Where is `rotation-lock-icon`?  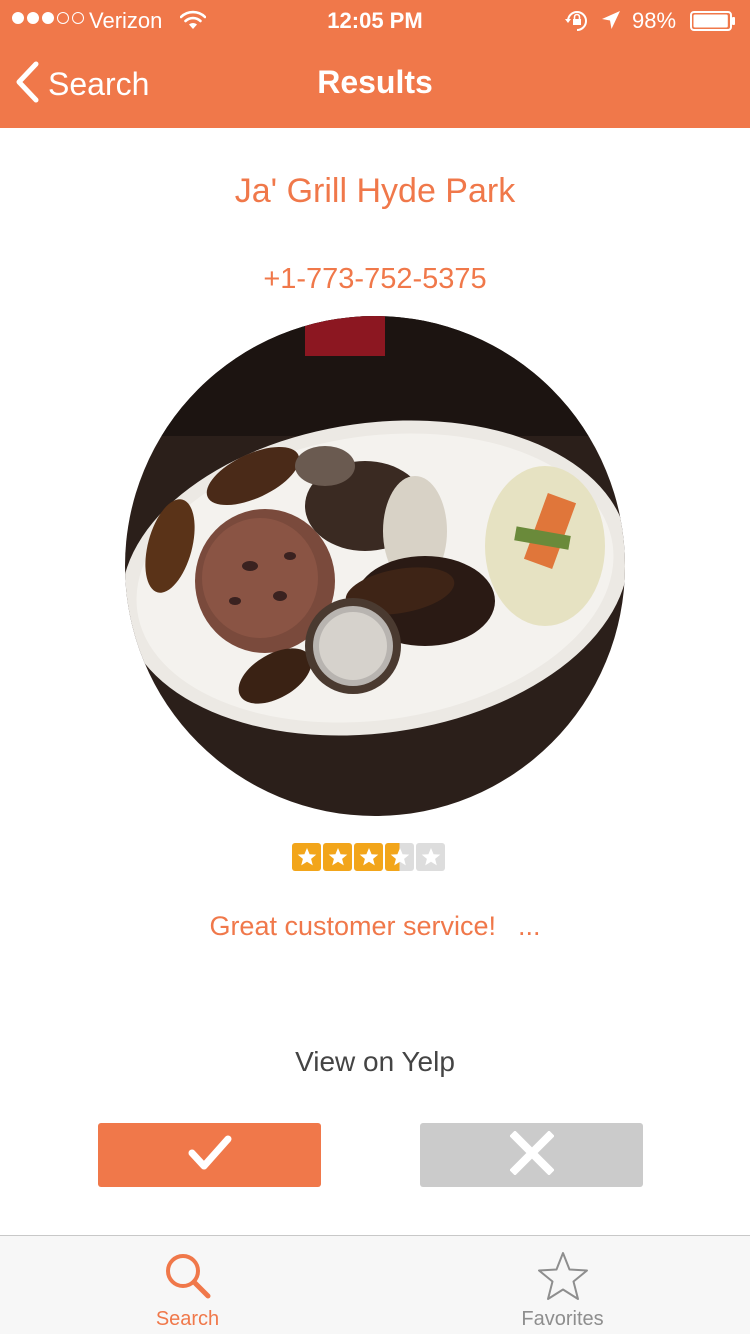
rotation-lock-icon is located at coordinates (577, 24).